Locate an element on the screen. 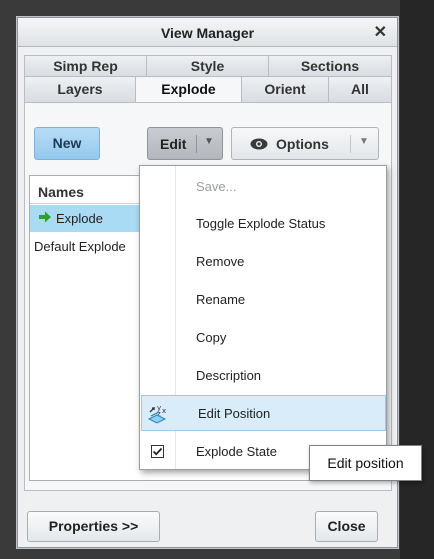  edit-button-separator is located at coordinates (196, 144).